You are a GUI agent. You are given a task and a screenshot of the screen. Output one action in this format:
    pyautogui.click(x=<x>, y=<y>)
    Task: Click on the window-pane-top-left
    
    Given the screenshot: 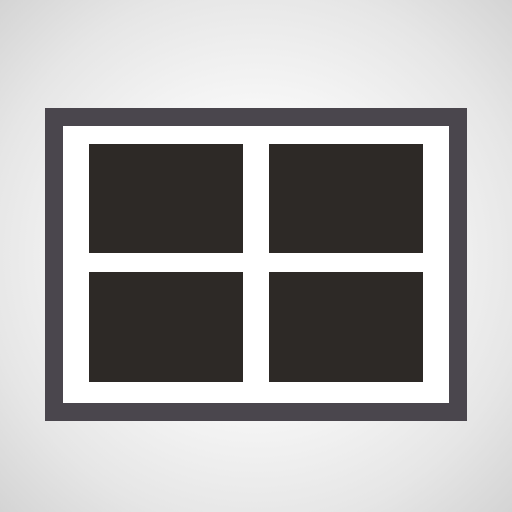 What is the action you would take?
    pyautogui.click(x=166, y=198)
    